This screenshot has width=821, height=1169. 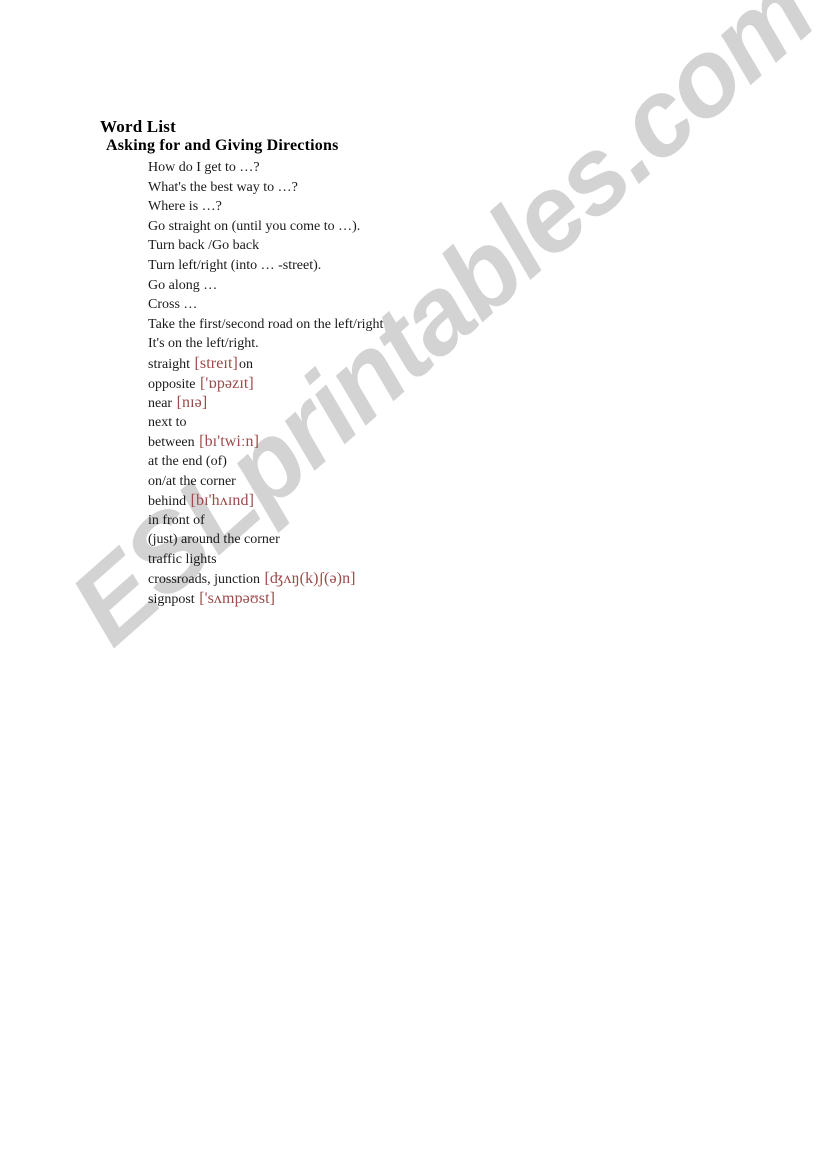 What do you see at coordinates (448, 403) in the screenshot?
I see `word-list-item: near [nɪə]` at bounding box center [448, 403].